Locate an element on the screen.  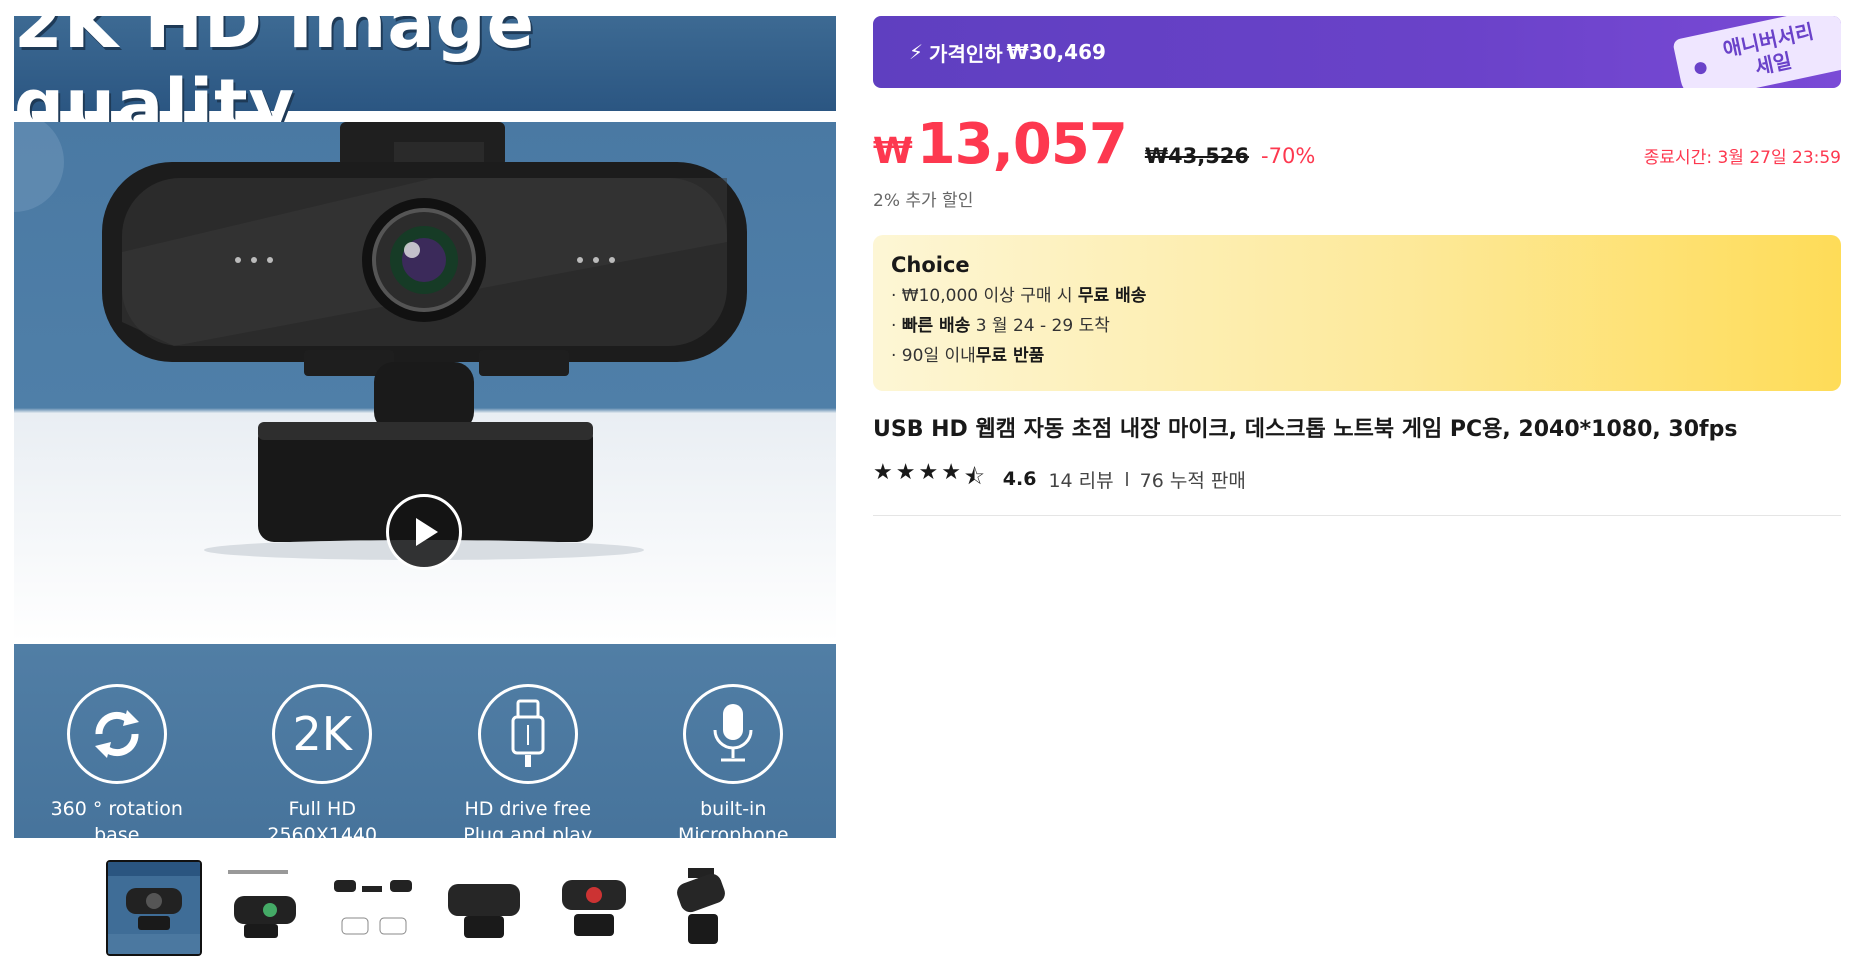
original-price: ₩43,526 is located at coordinates (1197, 156).